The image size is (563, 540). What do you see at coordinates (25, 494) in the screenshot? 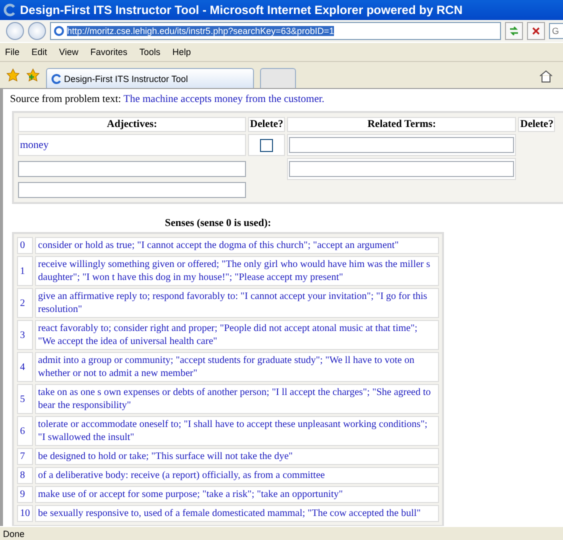
I see `sense-number: 9` at bounding box center [25, 494].